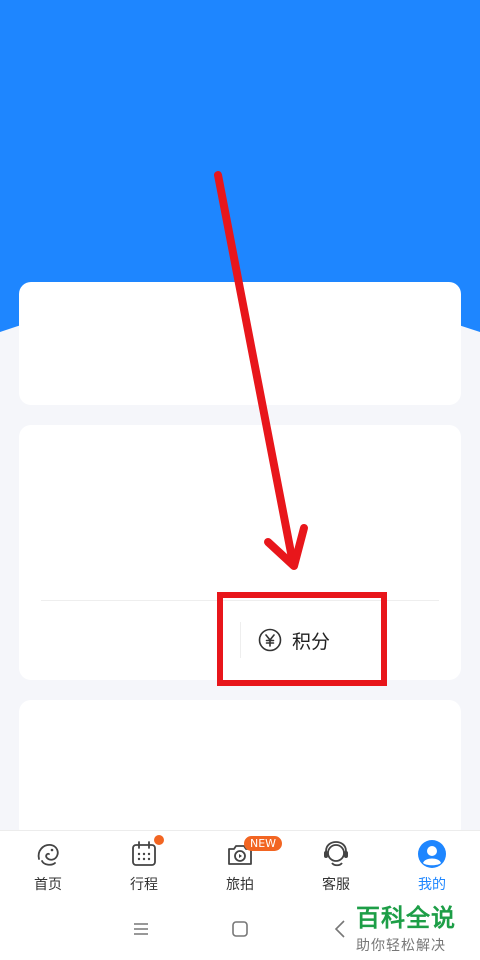 The image size is (480, 960). I want to click on tab-travel-photo: NEW 旅拍, so click(240, 864).